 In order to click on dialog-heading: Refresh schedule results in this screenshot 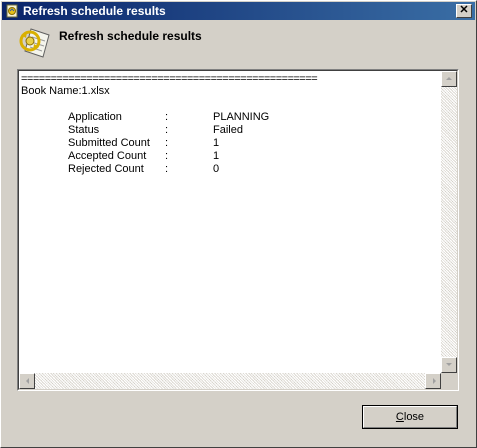, I will do `click(130, 36)`.